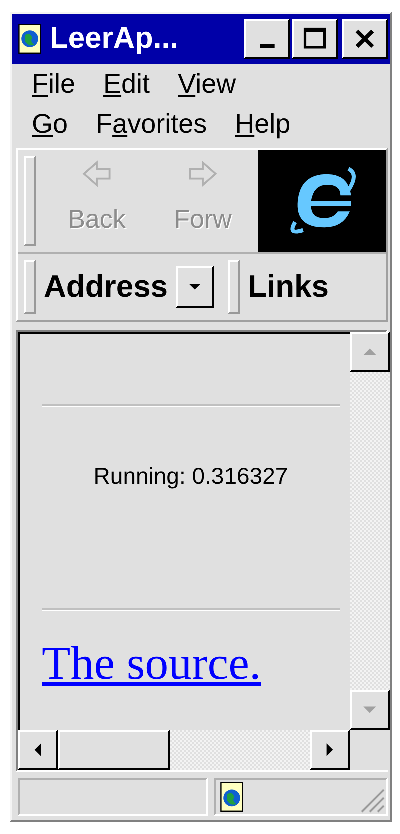 The image size is (400, 834). What do you see at coordinates (207, 84) in the screenshot?
I see `menu-item: View` at bounding box center [207, 84].